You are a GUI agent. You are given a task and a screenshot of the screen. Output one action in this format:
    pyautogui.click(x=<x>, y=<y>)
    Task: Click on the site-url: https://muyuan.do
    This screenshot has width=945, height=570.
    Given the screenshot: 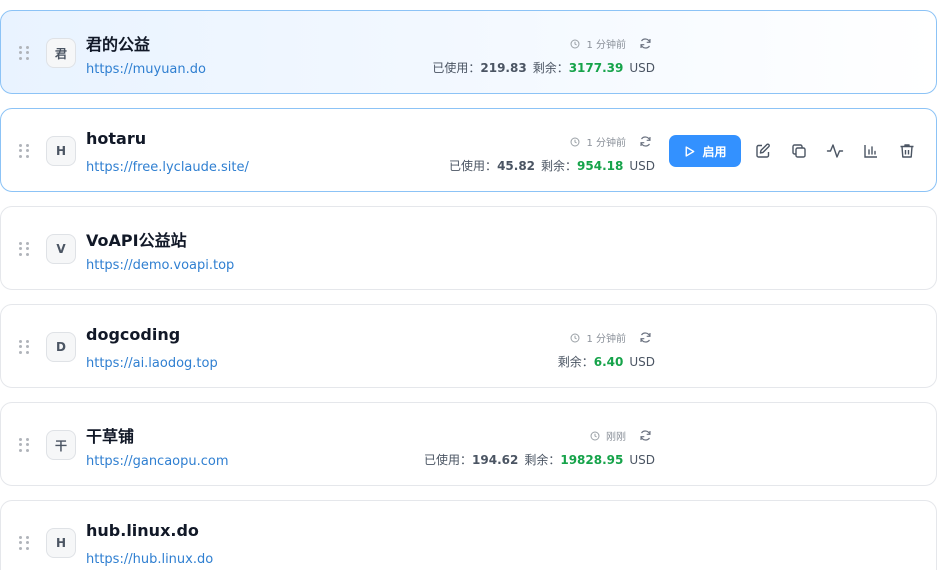 What is the action you would take?
    pyautogui.click(x=146, y=69)
    